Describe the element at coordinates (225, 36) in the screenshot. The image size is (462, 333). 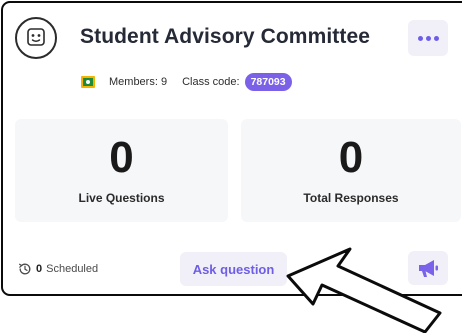
I see `class-title: Student Advisory Committee` at that location.